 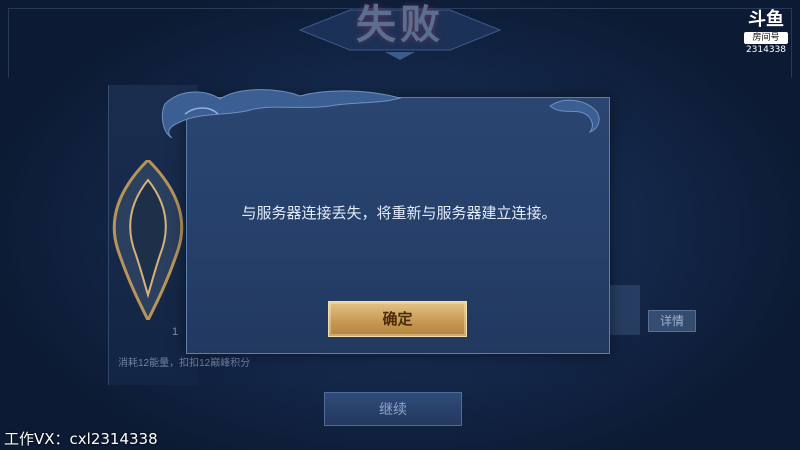 I want to click on douyu-logo: 斗鱼 房间号 2314338, so click(x=766, y=35).